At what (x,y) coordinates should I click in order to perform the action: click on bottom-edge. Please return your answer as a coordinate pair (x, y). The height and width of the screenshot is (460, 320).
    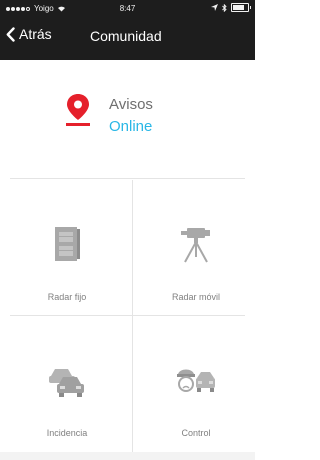
    Looking at the image, I should click on (127, 456).